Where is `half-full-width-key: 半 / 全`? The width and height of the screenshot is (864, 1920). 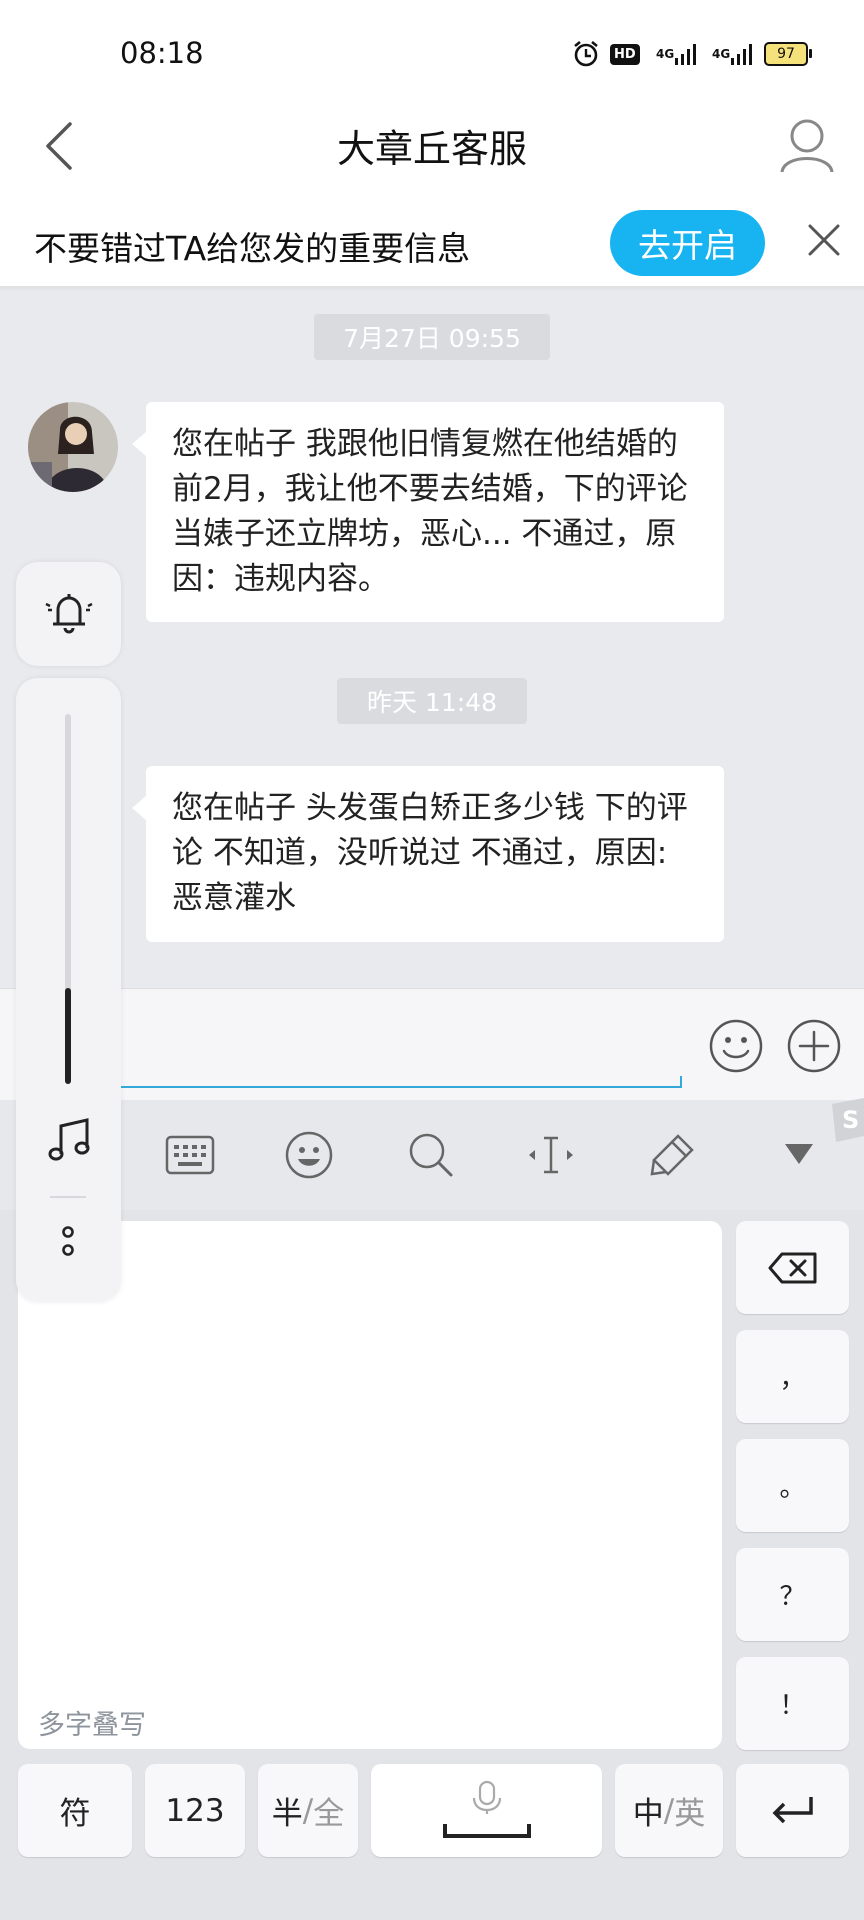
half-full-width-key: 半 / 全 is located at coordinates (308, 1810).